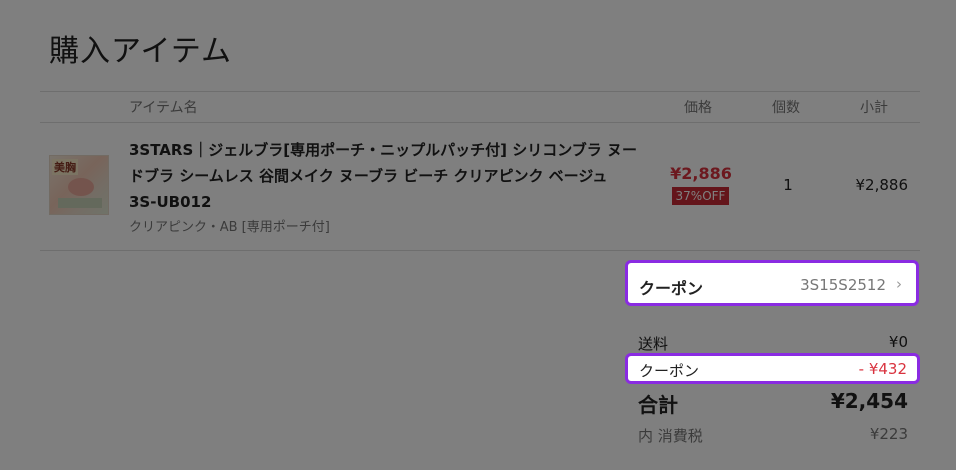 The height and width of the screenshot is (470, 956). I want to click on column-header-price: 価格, so click(698, 108).